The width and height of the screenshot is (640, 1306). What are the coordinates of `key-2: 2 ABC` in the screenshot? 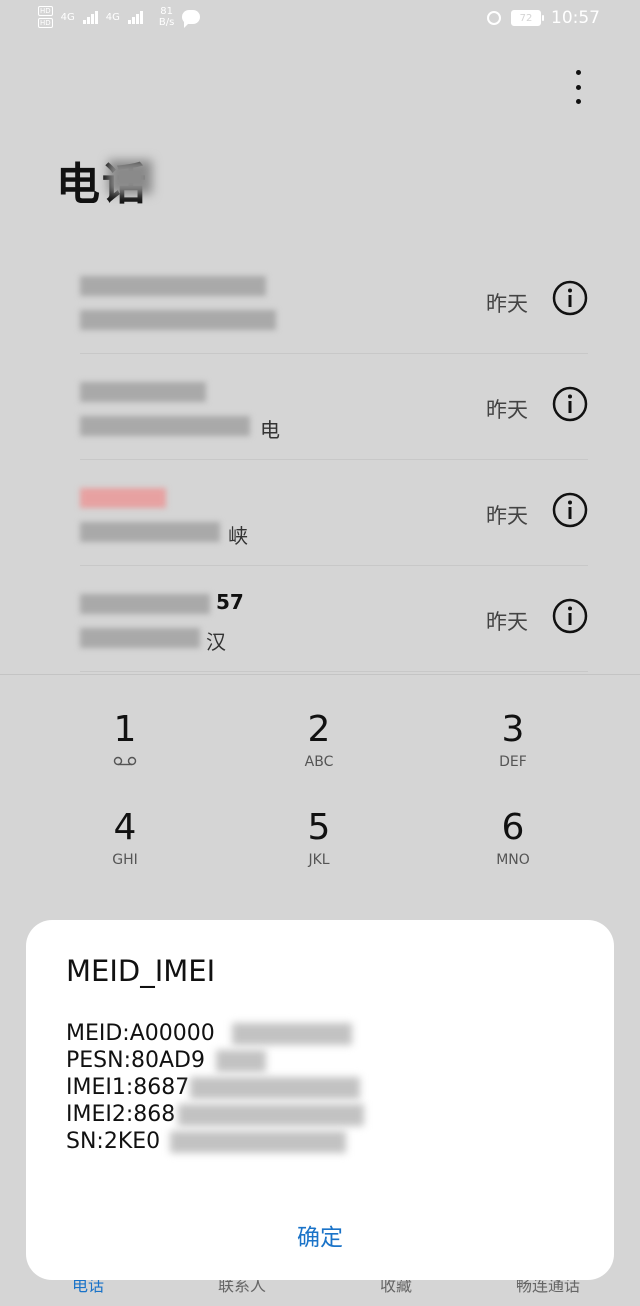 It's located at (319, 755).